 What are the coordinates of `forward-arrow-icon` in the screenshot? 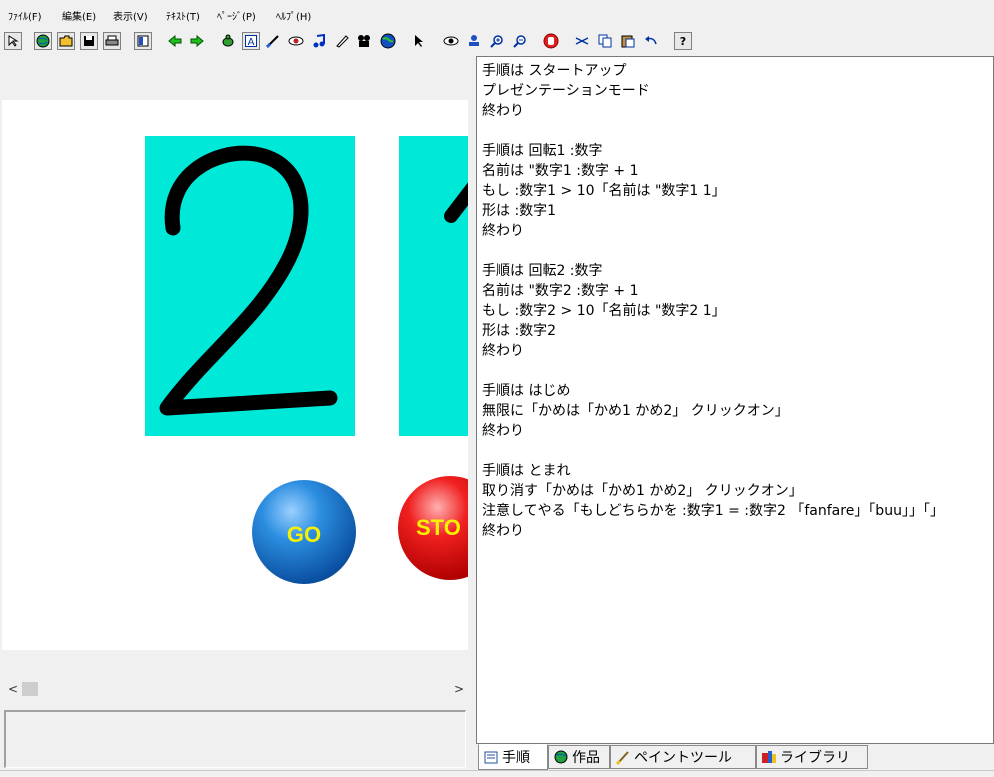 It's located at (197, 41).